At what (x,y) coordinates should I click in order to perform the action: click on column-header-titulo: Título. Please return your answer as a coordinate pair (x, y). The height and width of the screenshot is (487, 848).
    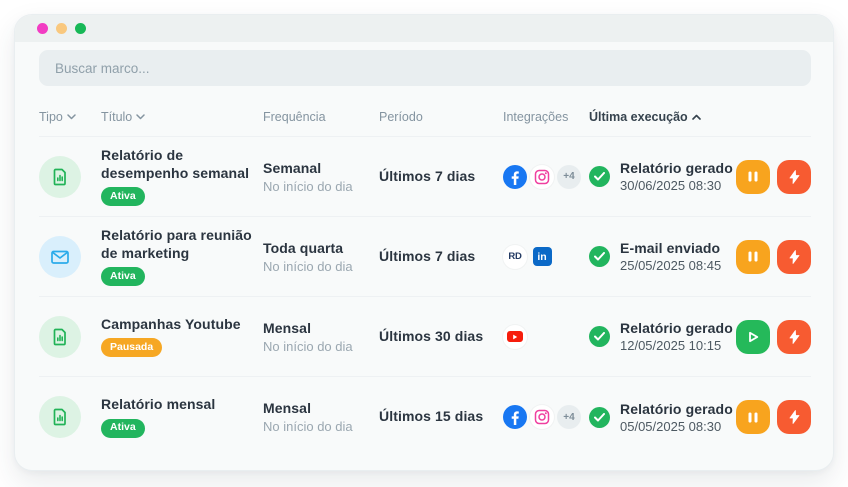
    Looking at the image, I should click on (182, 117).